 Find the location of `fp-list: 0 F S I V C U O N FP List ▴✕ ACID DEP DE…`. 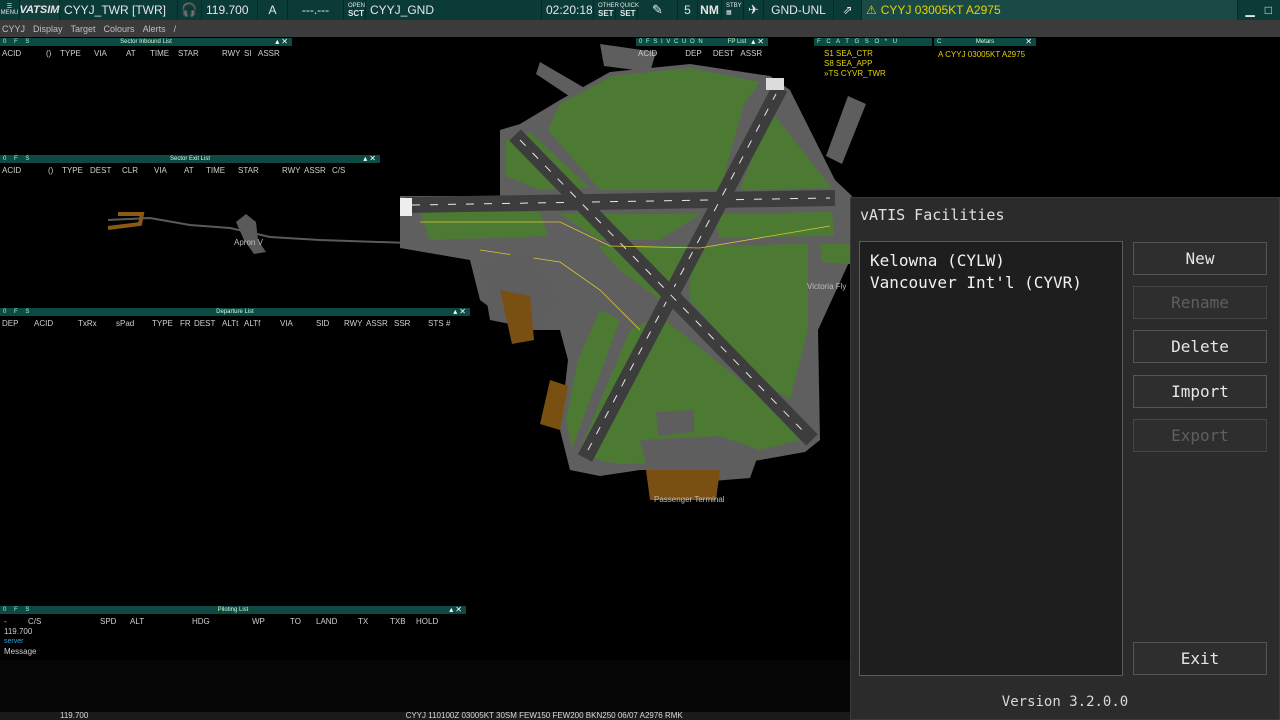

fp-list: 0 F S I V C U O N FP List ▴✕ ACID DEP DE… is located at coordinates (702, 47).